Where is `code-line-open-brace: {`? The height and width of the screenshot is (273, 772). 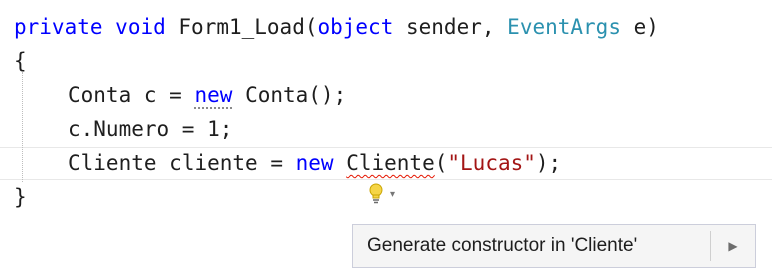
code-line-open-brace: { is located at coordinates (20, 61).